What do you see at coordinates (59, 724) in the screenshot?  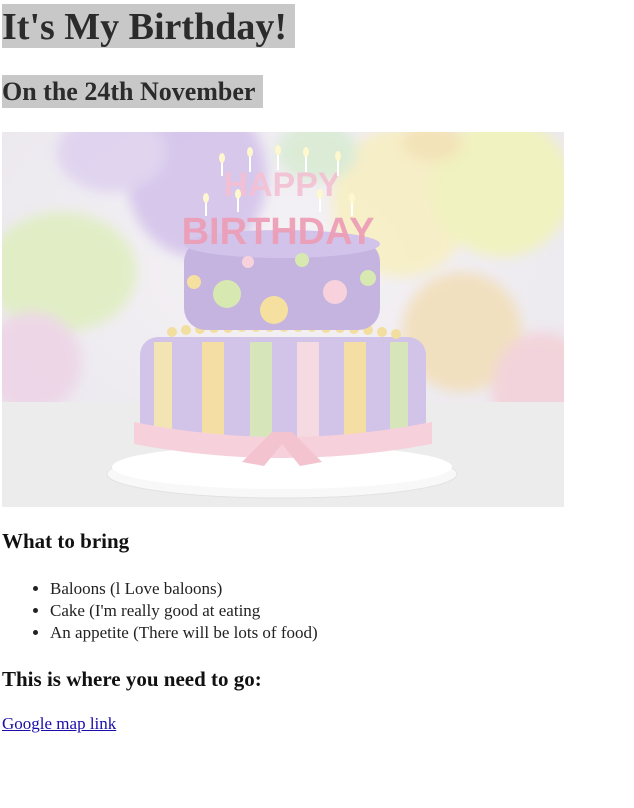 I see `google-map-link: Google map link` at bounding box center [59, 724].